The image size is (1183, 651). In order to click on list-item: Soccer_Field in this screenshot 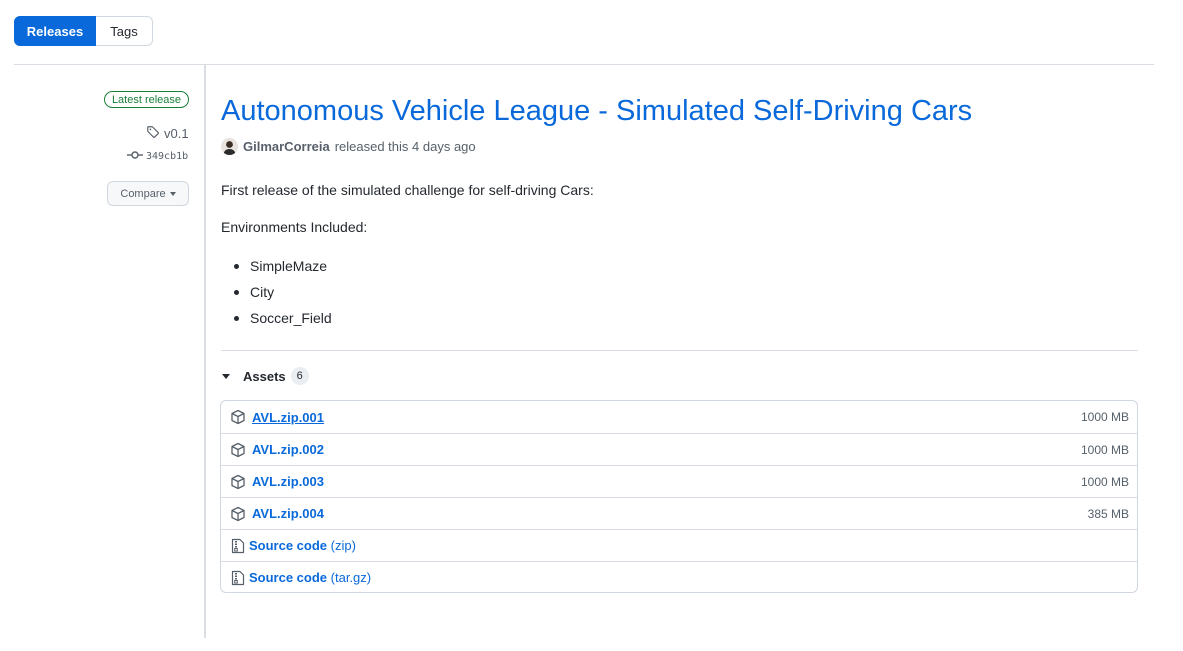, I will do `click(281, 321)`.